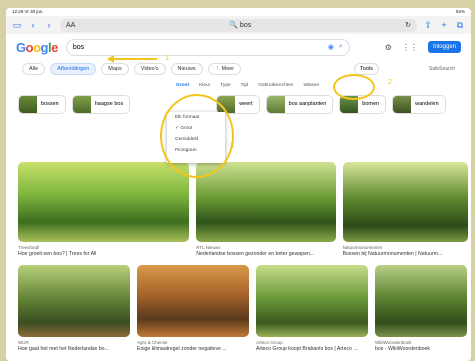 This screenshot has height=361, width=475. Describe the element at coordinates (182, 85) in the screenshot. I see `filter-size: Groot` at that location.